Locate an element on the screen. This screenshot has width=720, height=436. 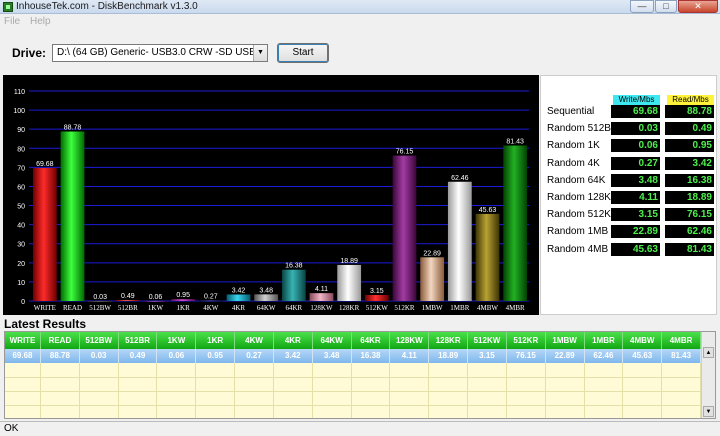
read-value: 18.89 is located at coordinates (689, 197).